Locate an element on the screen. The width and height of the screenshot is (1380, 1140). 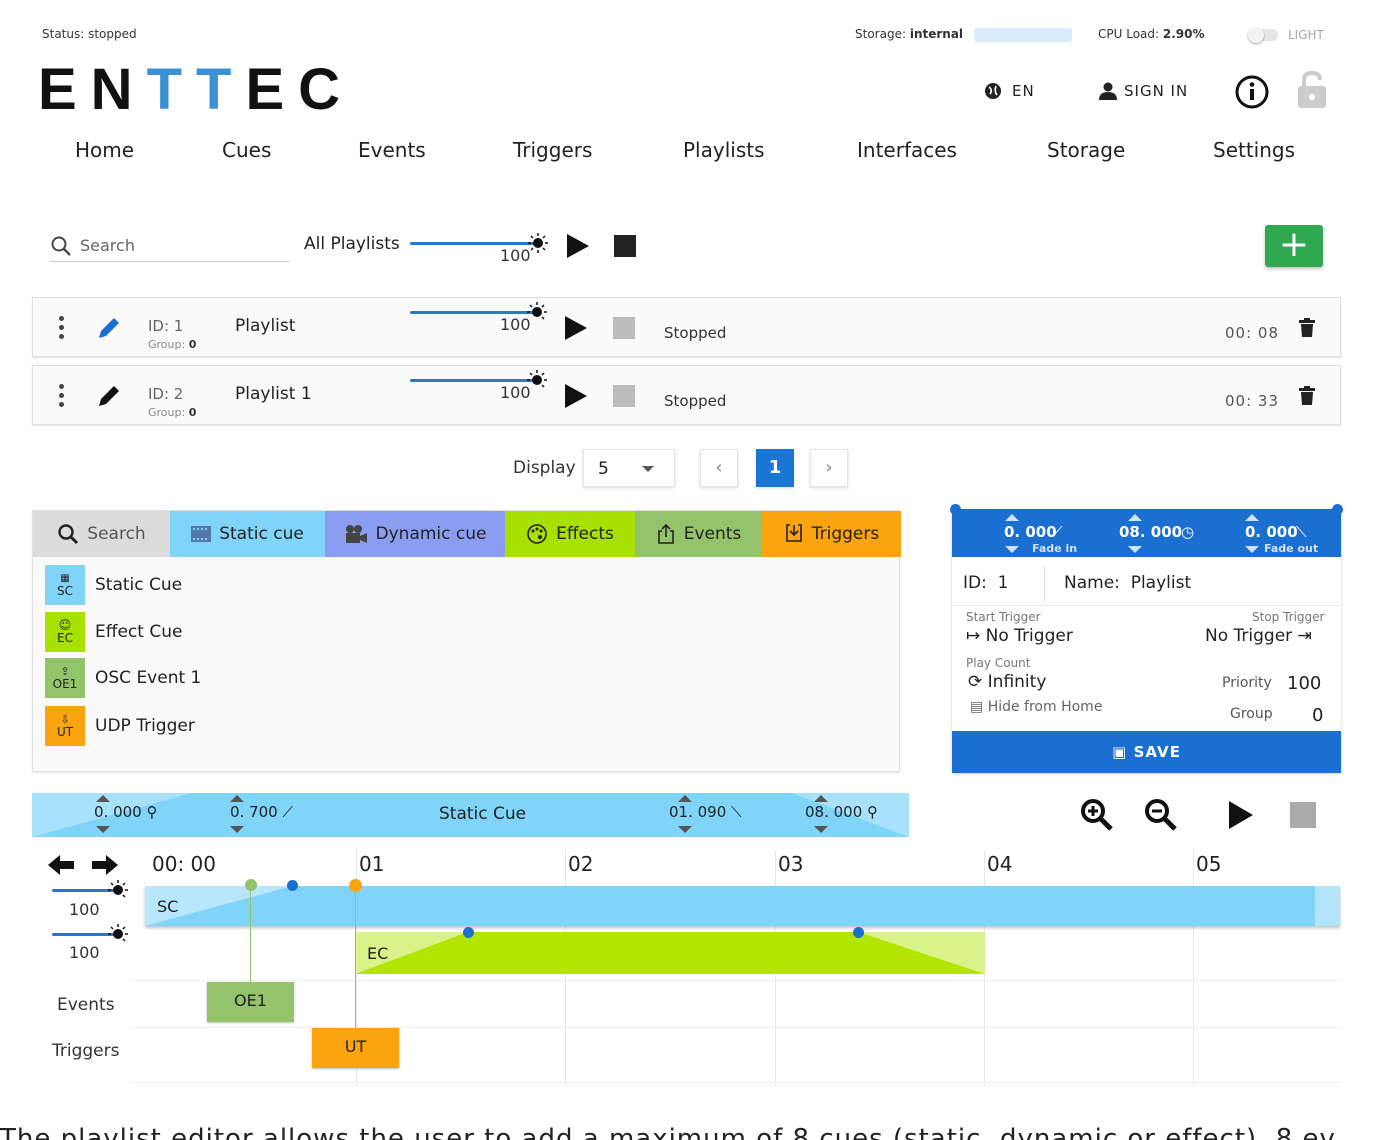
lock-icon is located at coordinates (1312, 90).